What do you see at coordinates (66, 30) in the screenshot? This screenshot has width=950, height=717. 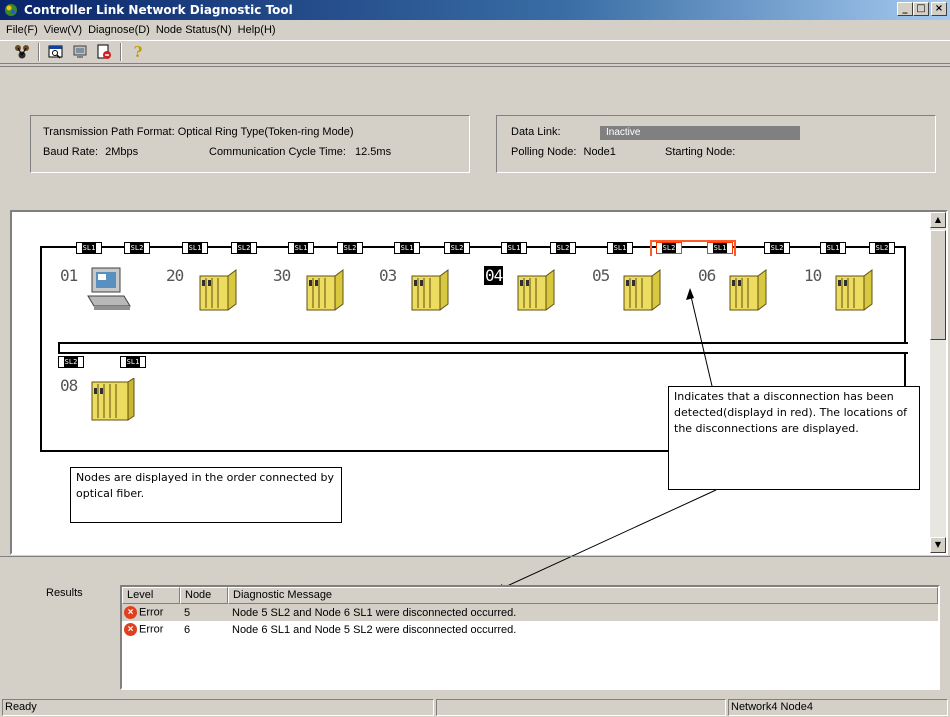 I see `menu-view: View(V)` at bounding box center [66, 30].